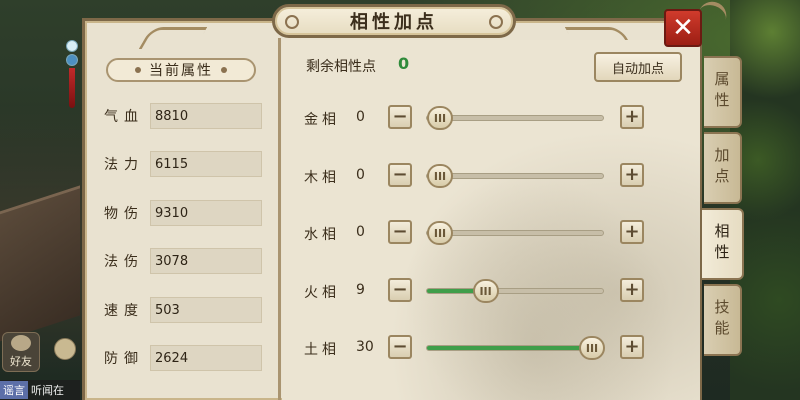  I want to click on remaining-points-value: 0, so click(404, 63).